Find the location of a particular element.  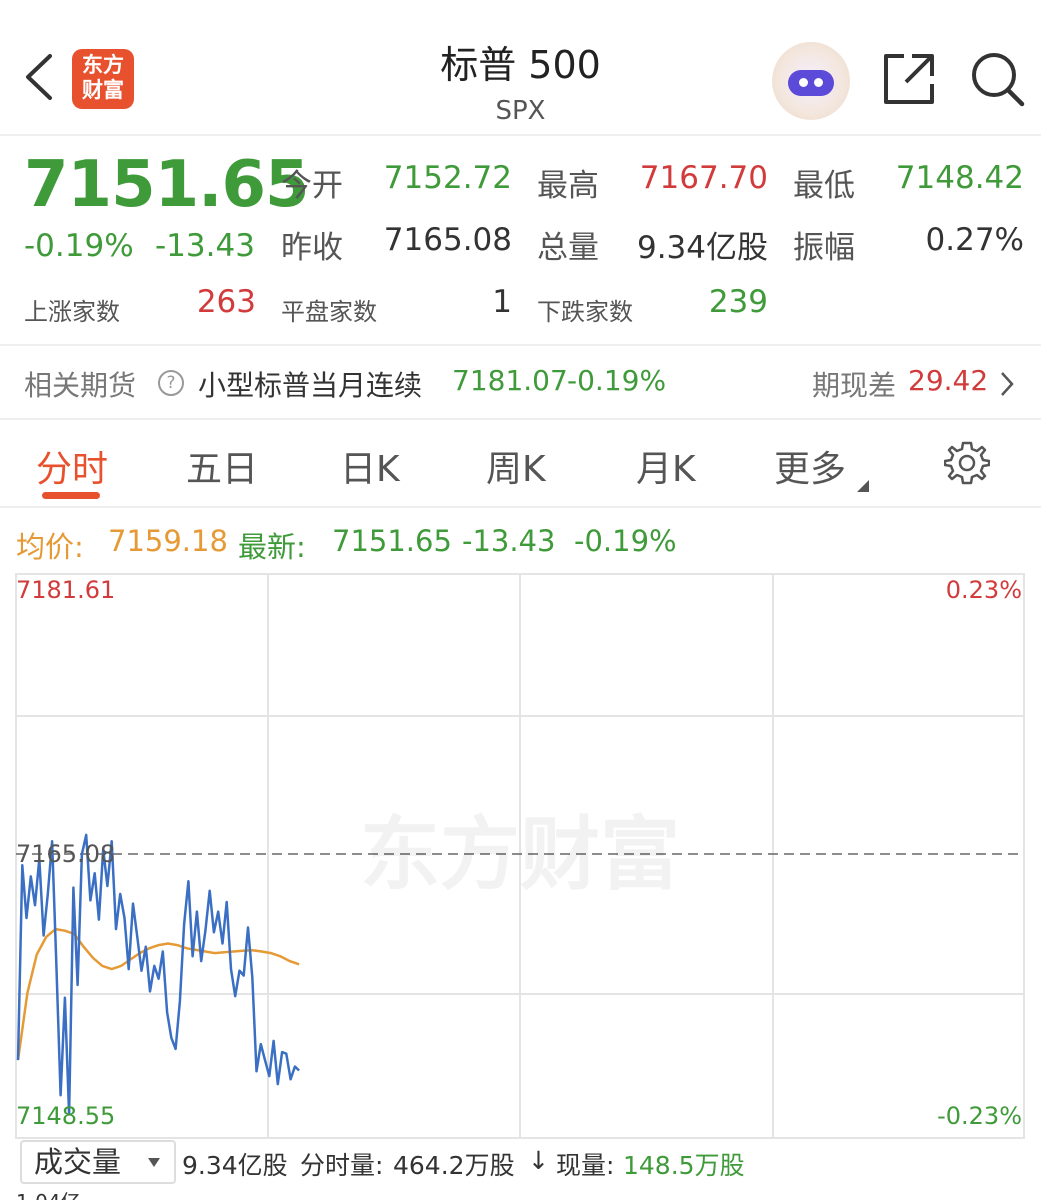

low-value: 7148.42 is located at coordinates (959, 178).